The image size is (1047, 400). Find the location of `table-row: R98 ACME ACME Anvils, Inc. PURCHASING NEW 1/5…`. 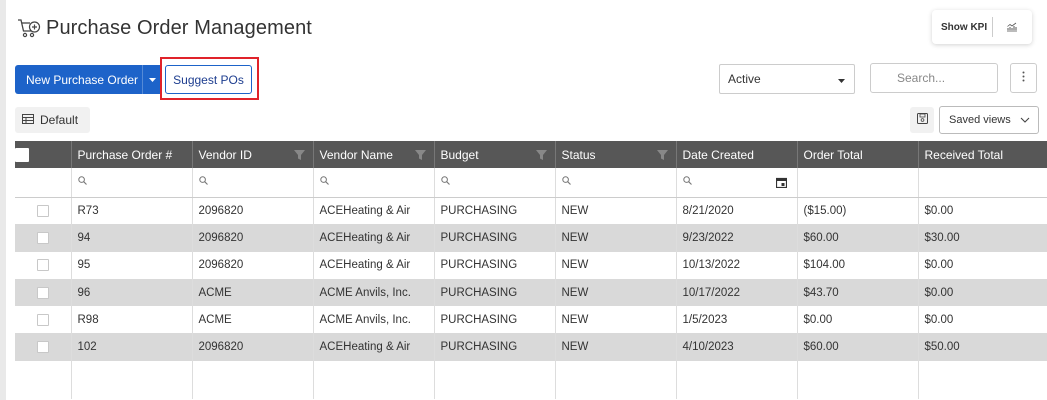

table-row: R98 ACME ACME Anvils, Inc. PURCHASING NEW 1/5… is located at coordinates (531, 320).